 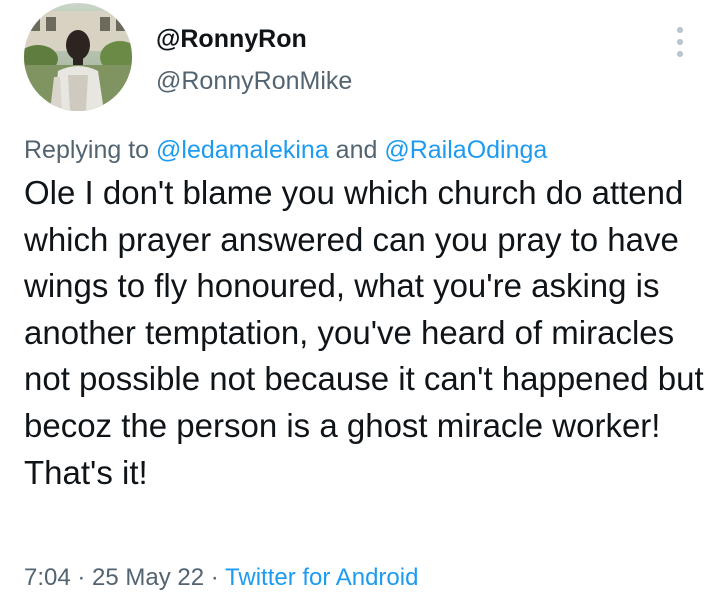 I want to click on tweet-meta: 7:04 · 25 May 22 · Twitter for Android, so click(x=221, y=578).